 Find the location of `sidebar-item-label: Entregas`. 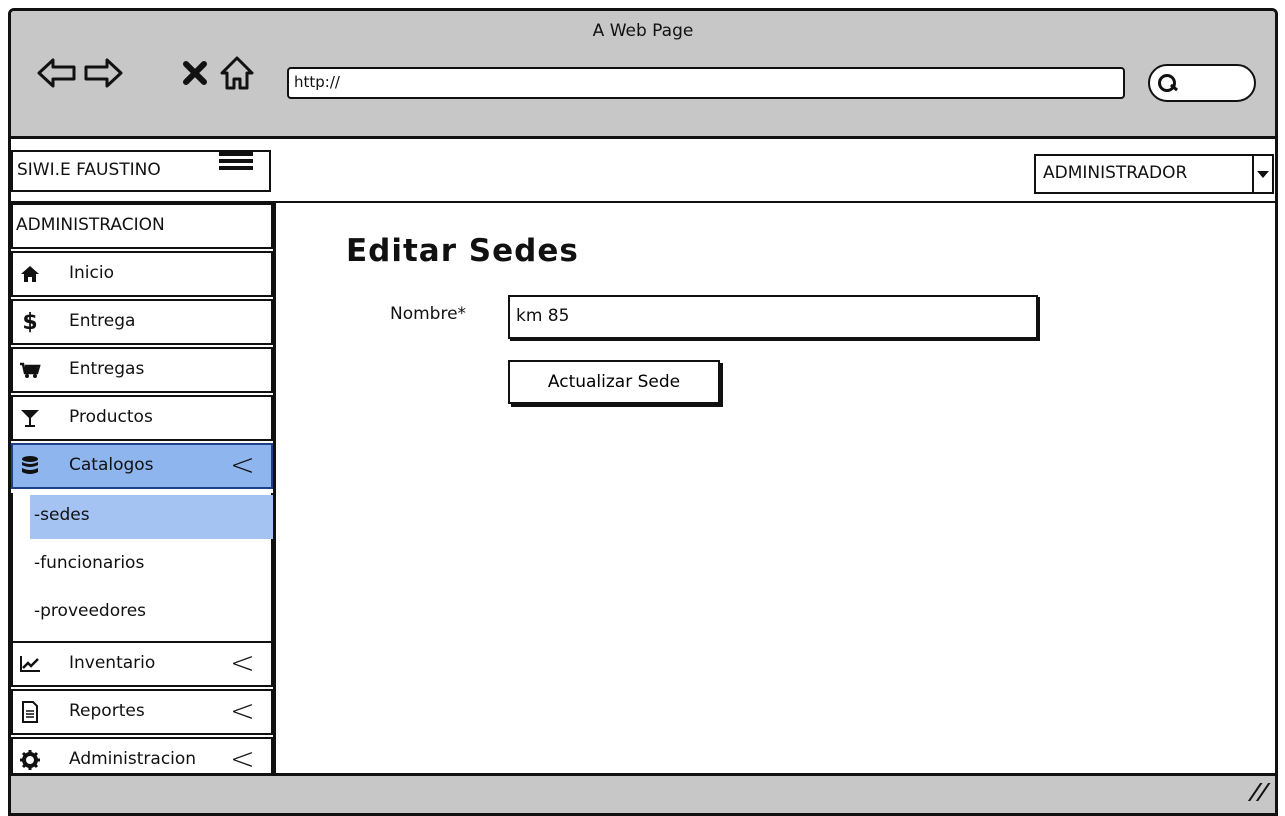

sidebar-item-label: Entregas is located at coordinates (107, 369).